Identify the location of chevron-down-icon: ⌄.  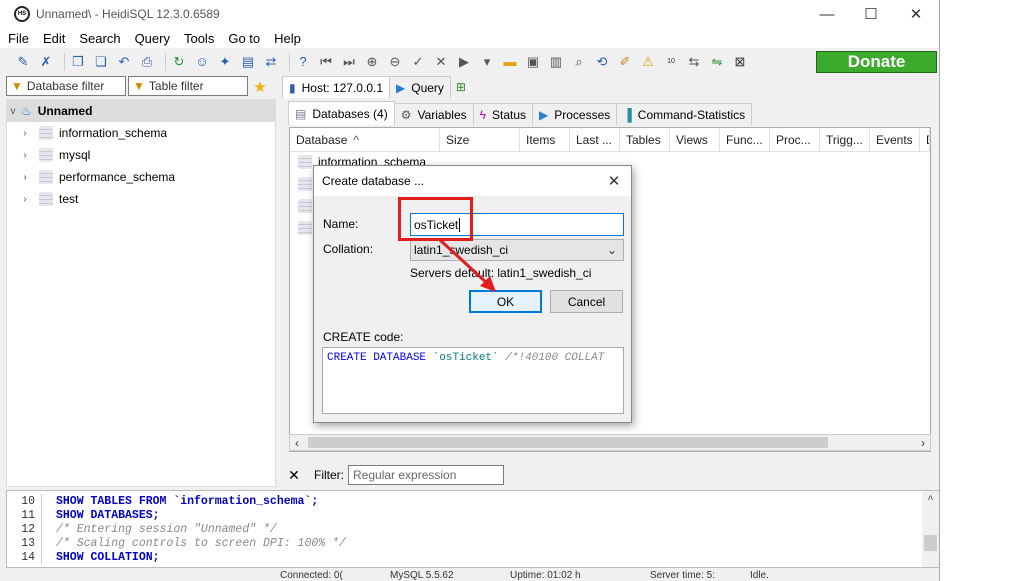
(612, 250).